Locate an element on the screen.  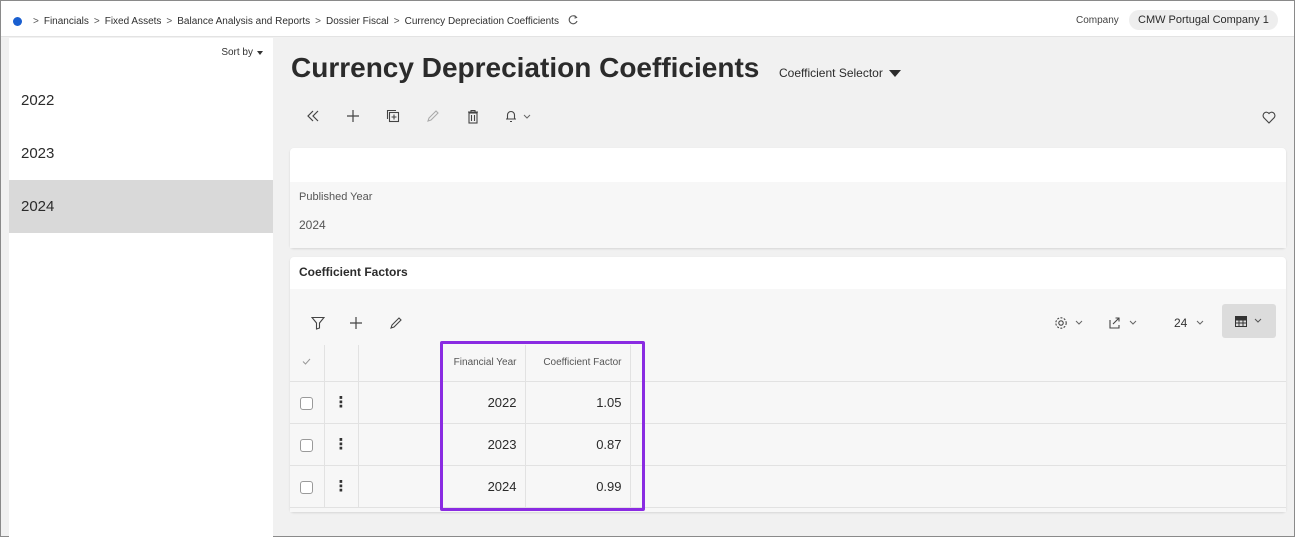
delete-icon is located at coordinates (473, 116).